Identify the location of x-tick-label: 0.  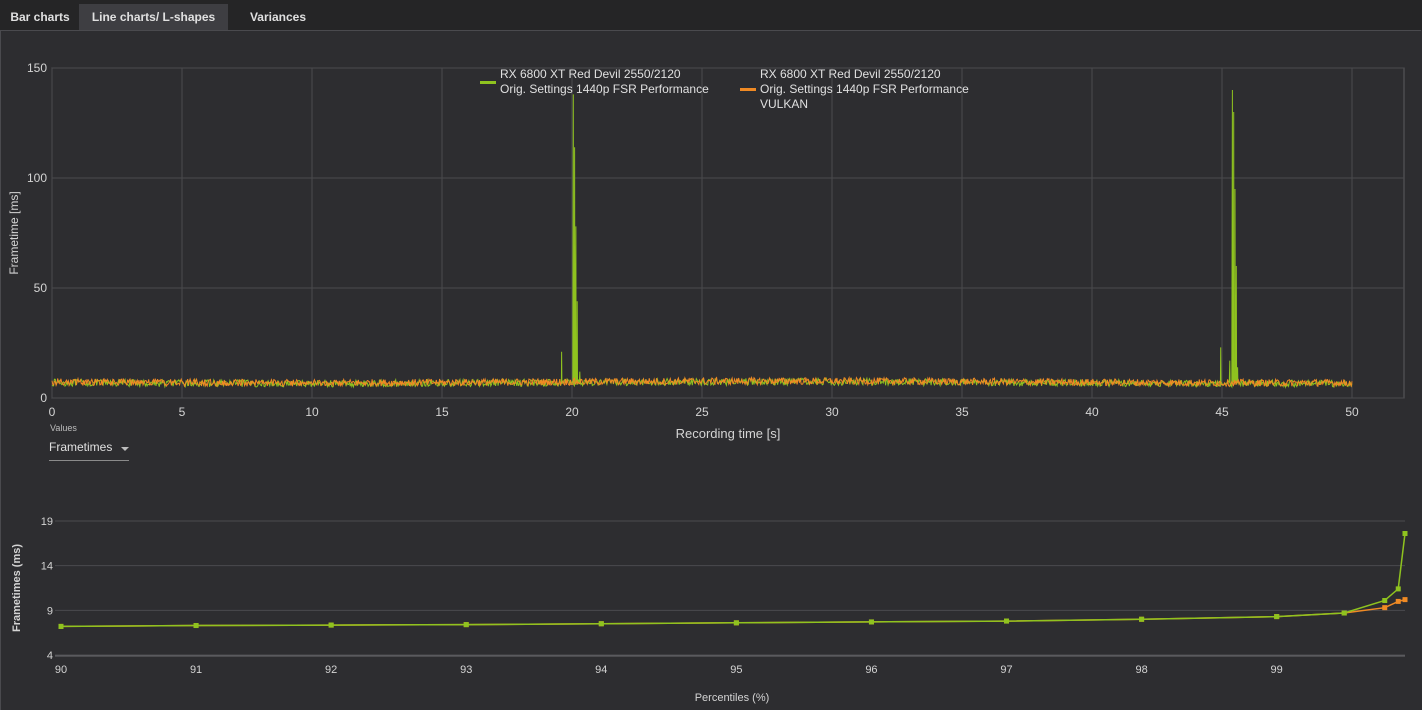
(52, 412).